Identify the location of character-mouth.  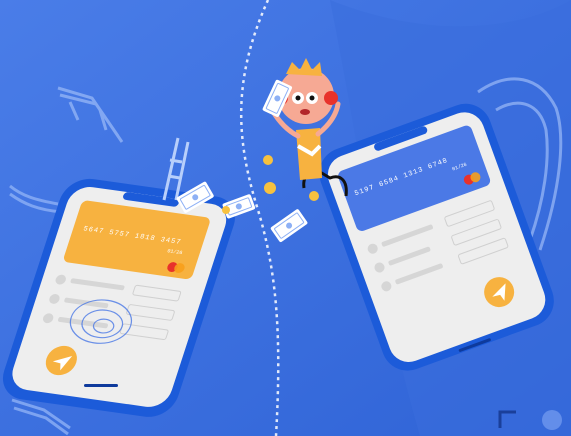
(305, 112).